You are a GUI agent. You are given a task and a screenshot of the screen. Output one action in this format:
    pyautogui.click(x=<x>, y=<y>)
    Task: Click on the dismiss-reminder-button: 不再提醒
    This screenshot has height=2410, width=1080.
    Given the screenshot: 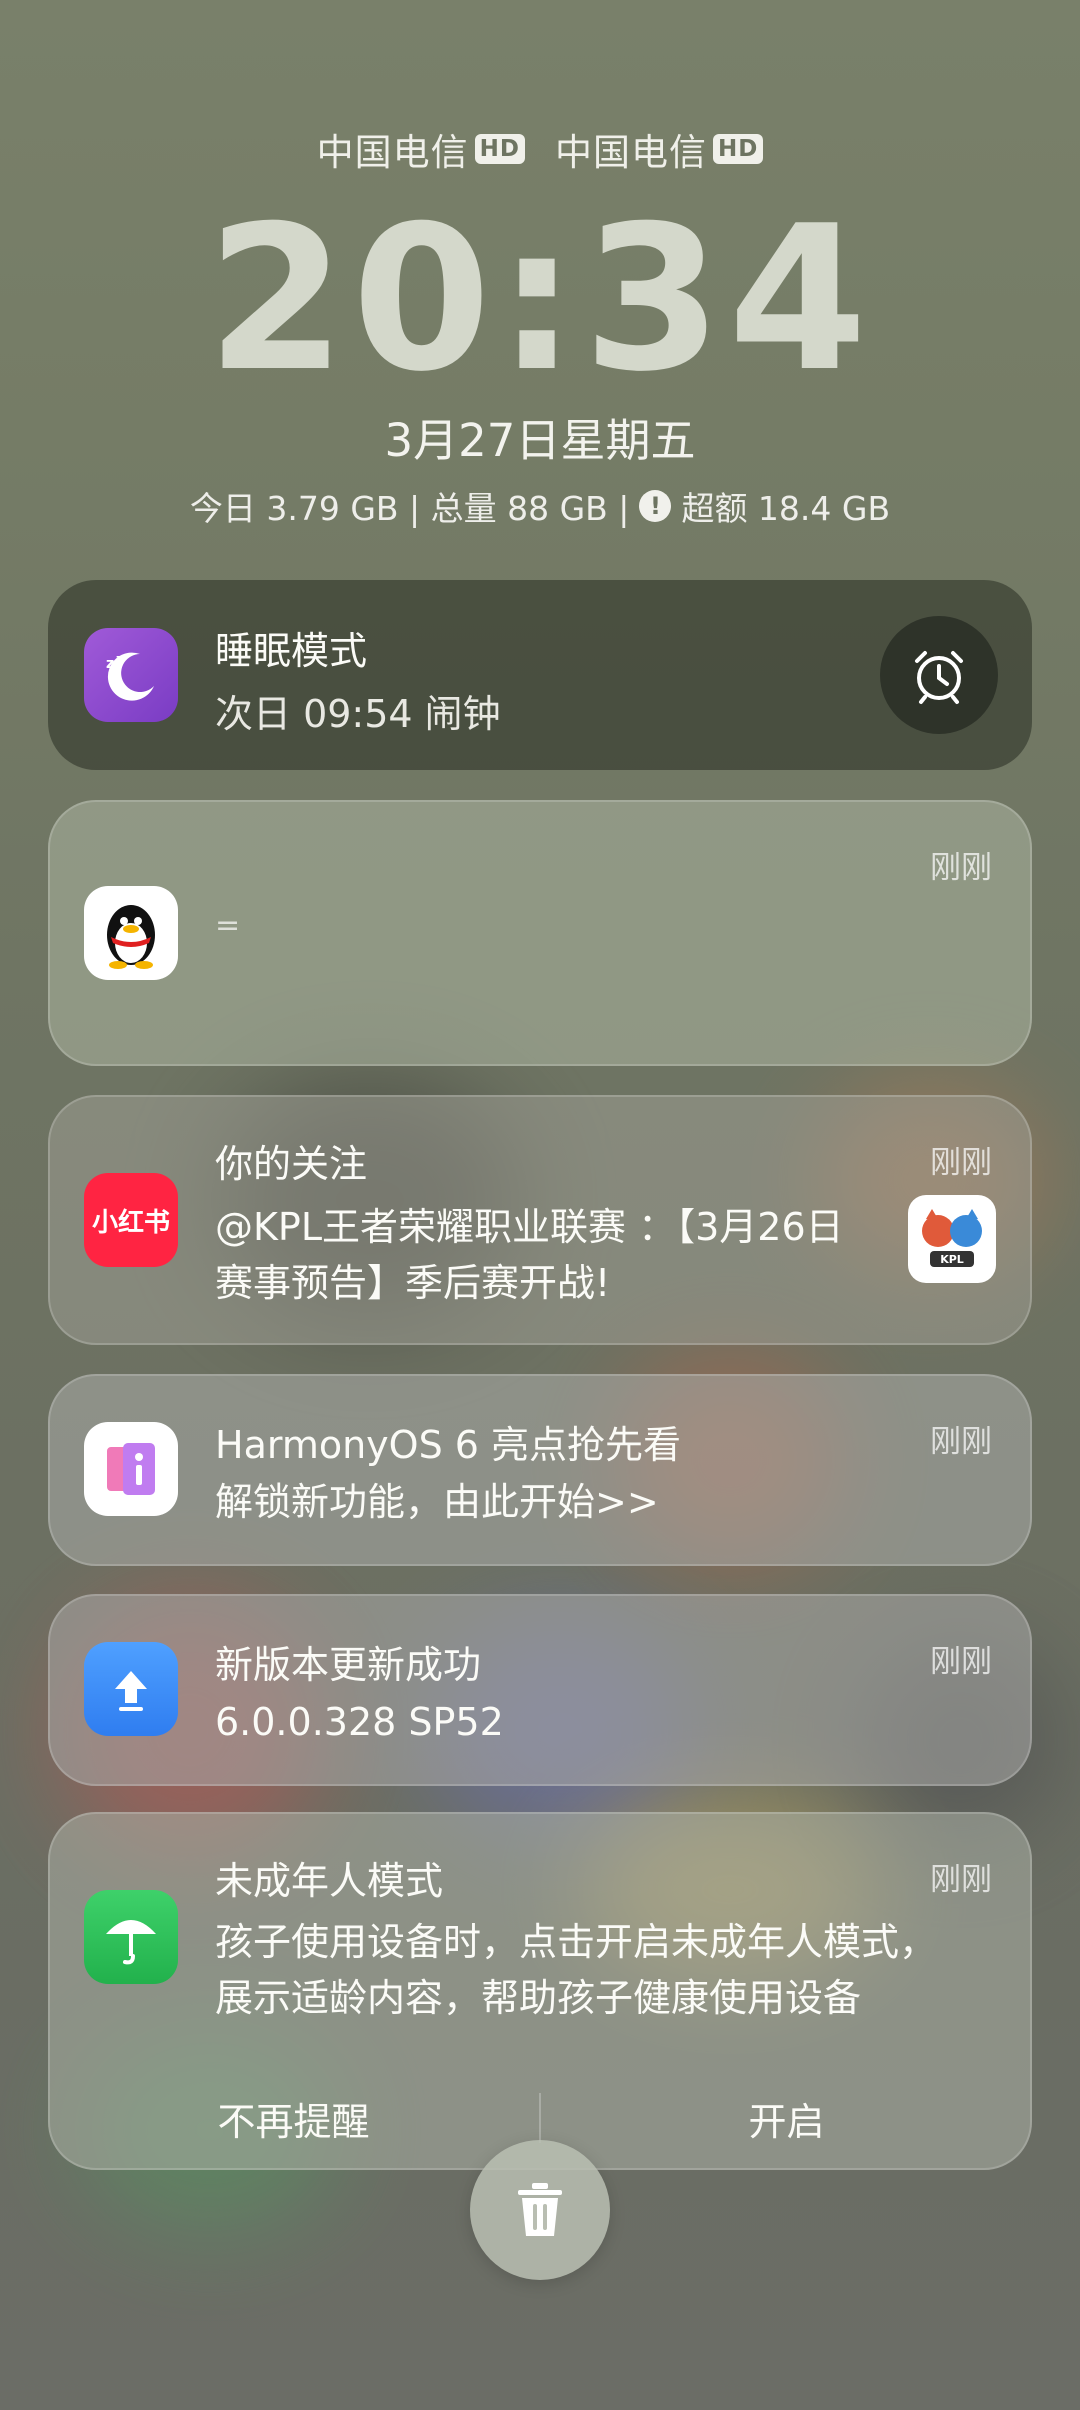 What is the action you would take?
    pyautogui.click(x=293, y=2118)
    